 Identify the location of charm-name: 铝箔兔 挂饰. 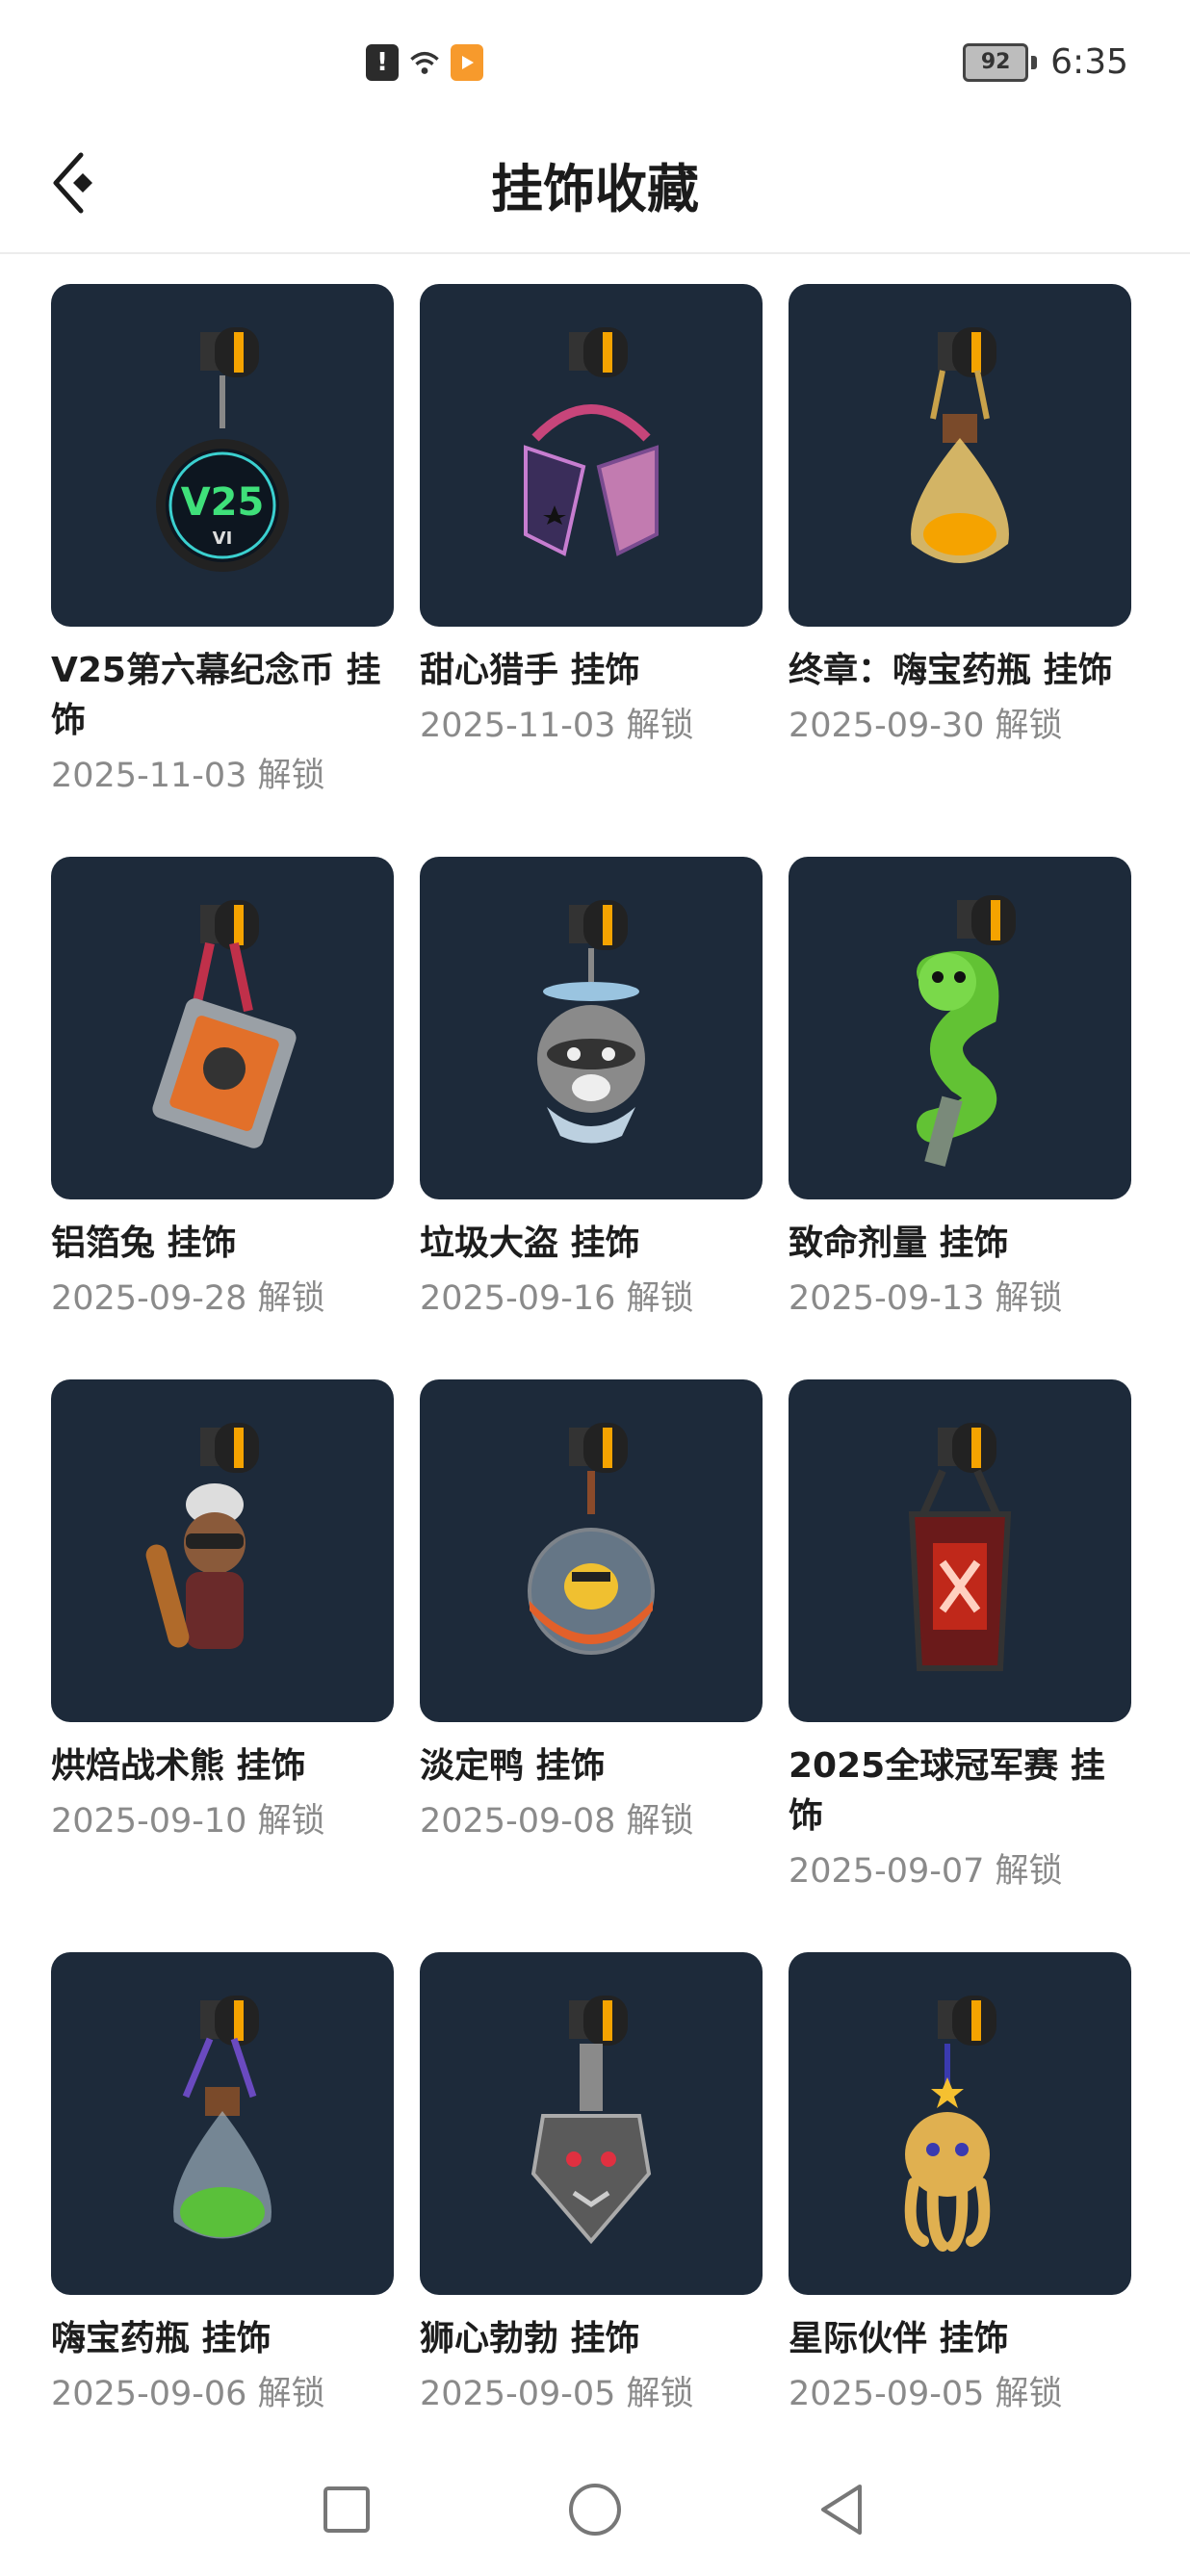
(144, 1244).